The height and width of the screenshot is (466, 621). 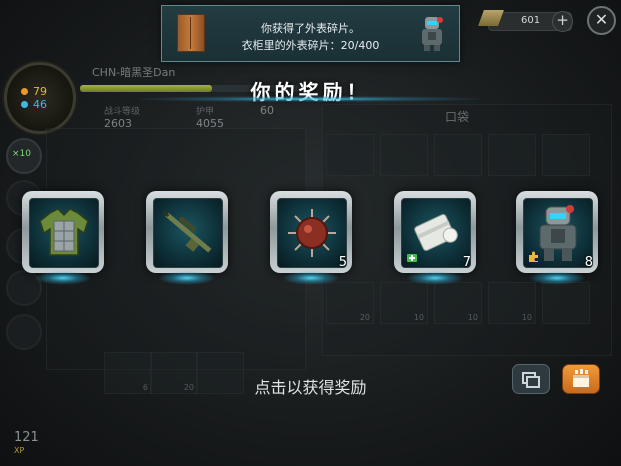 I want to click on craft-button, so click(x=581, y=379).